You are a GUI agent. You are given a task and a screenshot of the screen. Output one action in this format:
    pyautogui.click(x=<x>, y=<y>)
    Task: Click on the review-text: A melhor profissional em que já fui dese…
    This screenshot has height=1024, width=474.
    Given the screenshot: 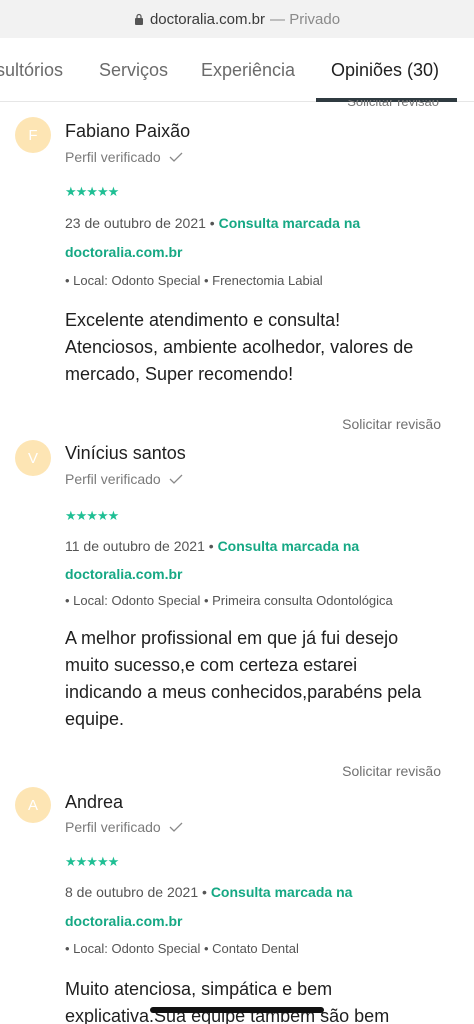 What is the action you would take?
    pyautogui.click(x=243, y=678)
    